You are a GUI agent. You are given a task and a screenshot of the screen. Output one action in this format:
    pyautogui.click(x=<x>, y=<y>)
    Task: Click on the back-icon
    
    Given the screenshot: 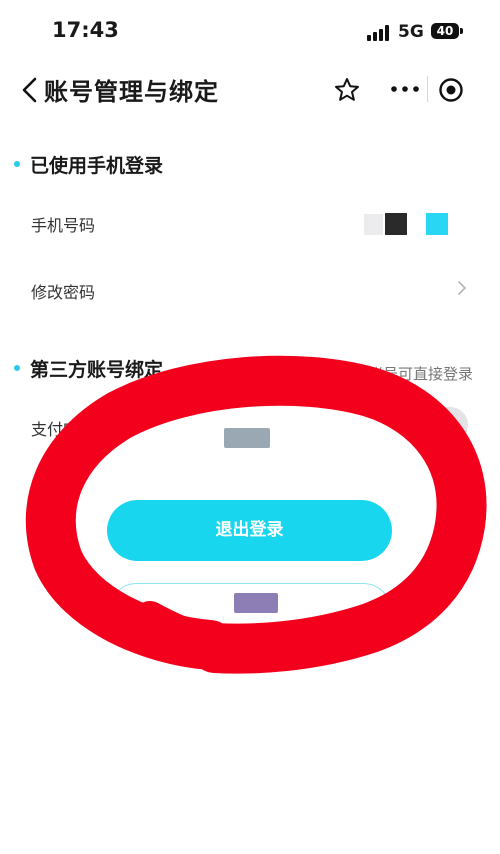 What is the action you would take?
    pyautogui.click(x=31, y=90)
    